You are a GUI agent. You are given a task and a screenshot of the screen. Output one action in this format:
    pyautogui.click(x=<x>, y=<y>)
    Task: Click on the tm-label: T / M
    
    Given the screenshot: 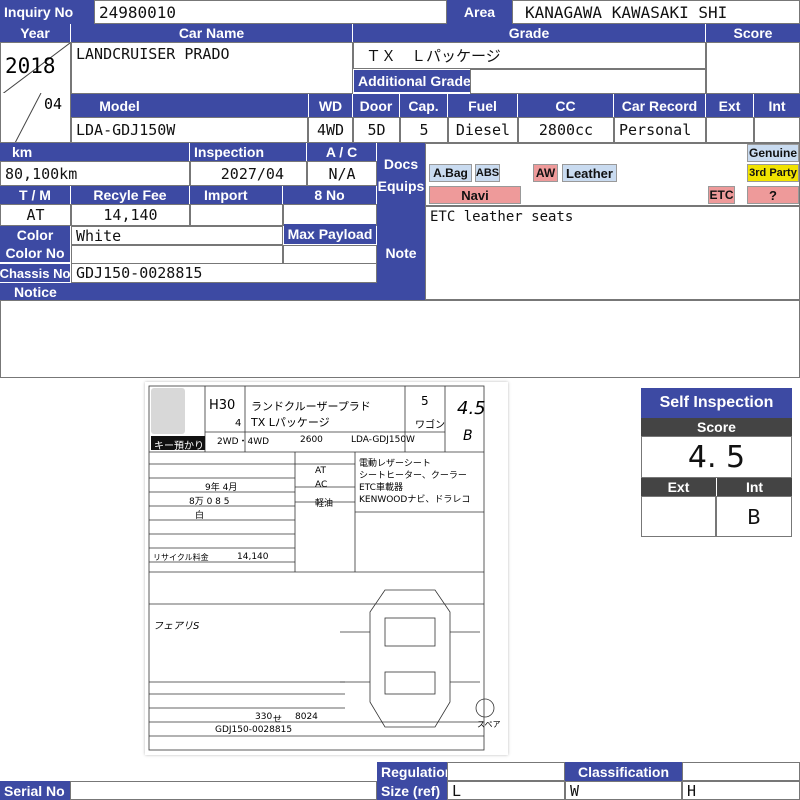 What is the action you would take?
    pyautogui.click(x=35, y=195)
    